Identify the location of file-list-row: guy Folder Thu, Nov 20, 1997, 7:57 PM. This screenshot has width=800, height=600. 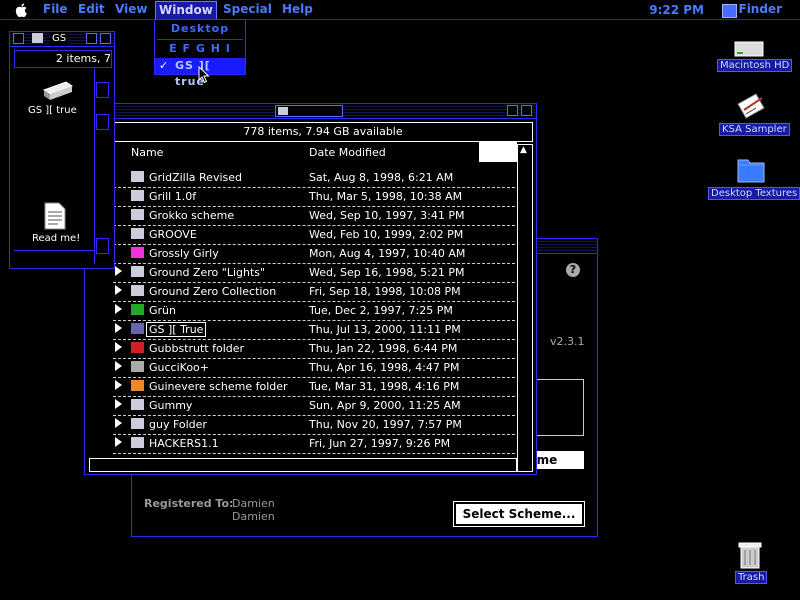
(314, 425).